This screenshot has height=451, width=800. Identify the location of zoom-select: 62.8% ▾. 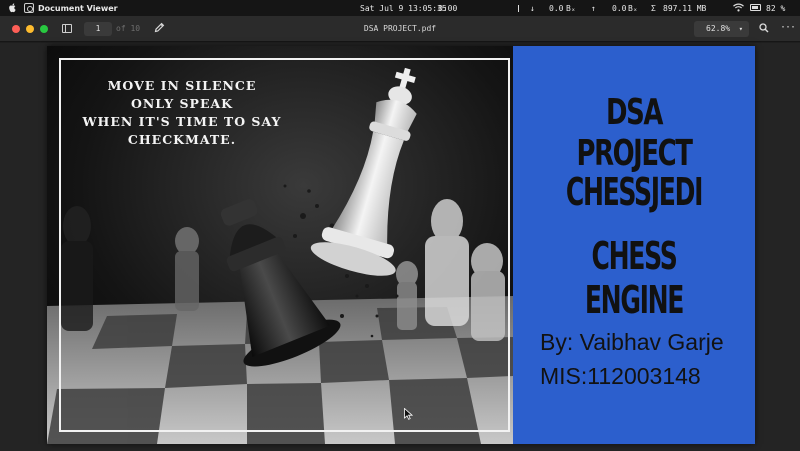
(721, 29).